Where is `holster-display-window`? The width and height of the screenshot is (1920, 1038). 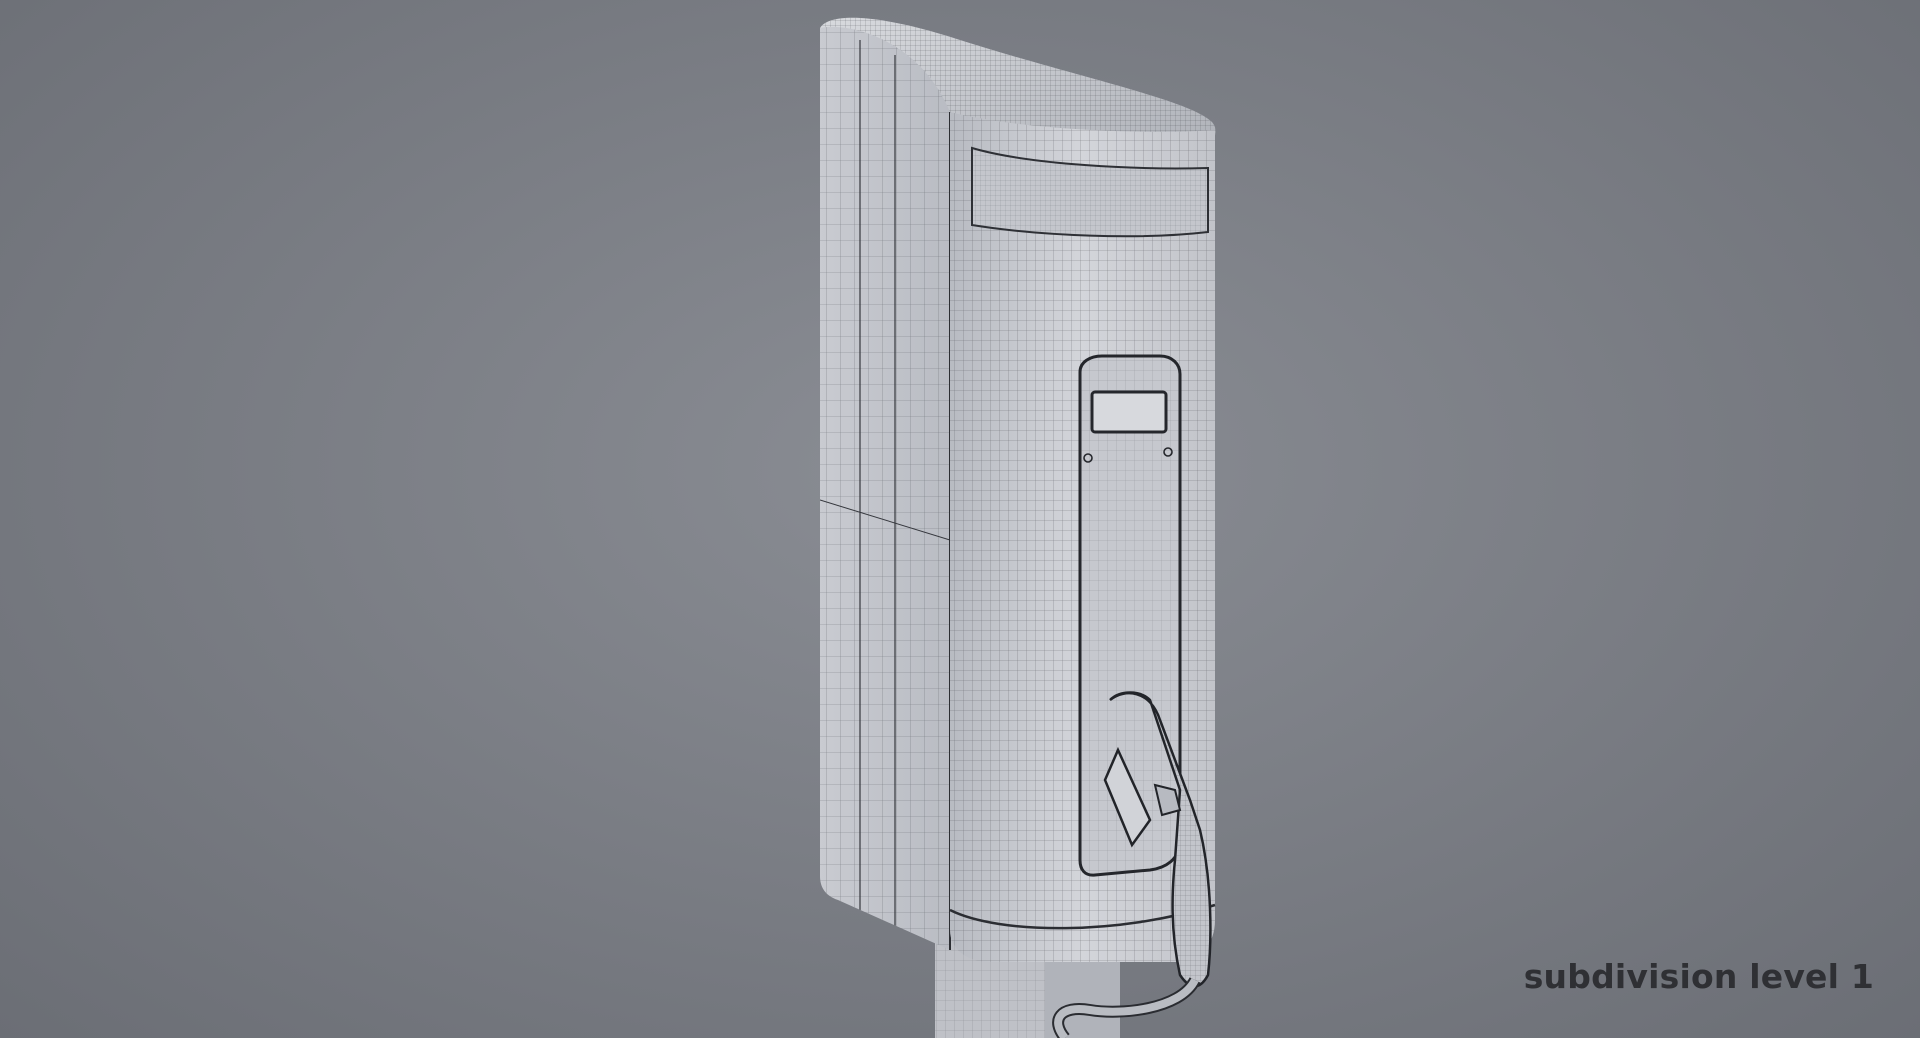
holster-display-window is located at coordinates (1129, 412).